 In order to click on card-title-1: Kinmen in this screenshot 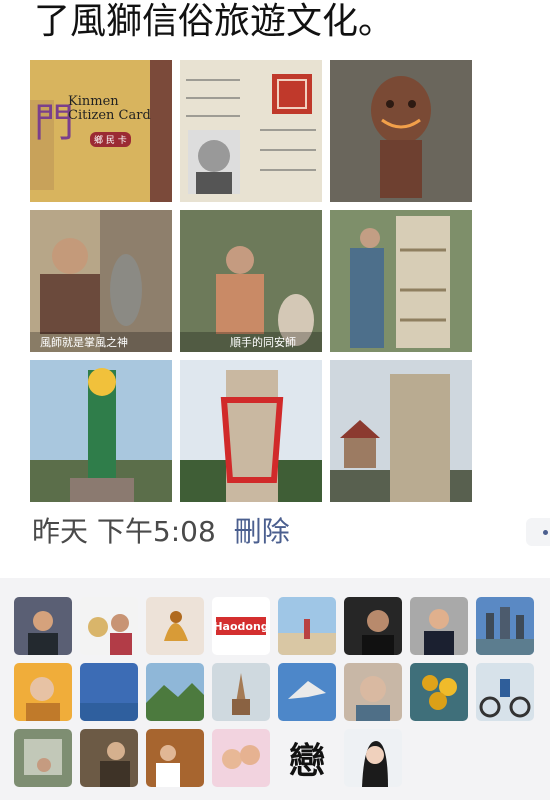, I will do `click(93, 101)`.